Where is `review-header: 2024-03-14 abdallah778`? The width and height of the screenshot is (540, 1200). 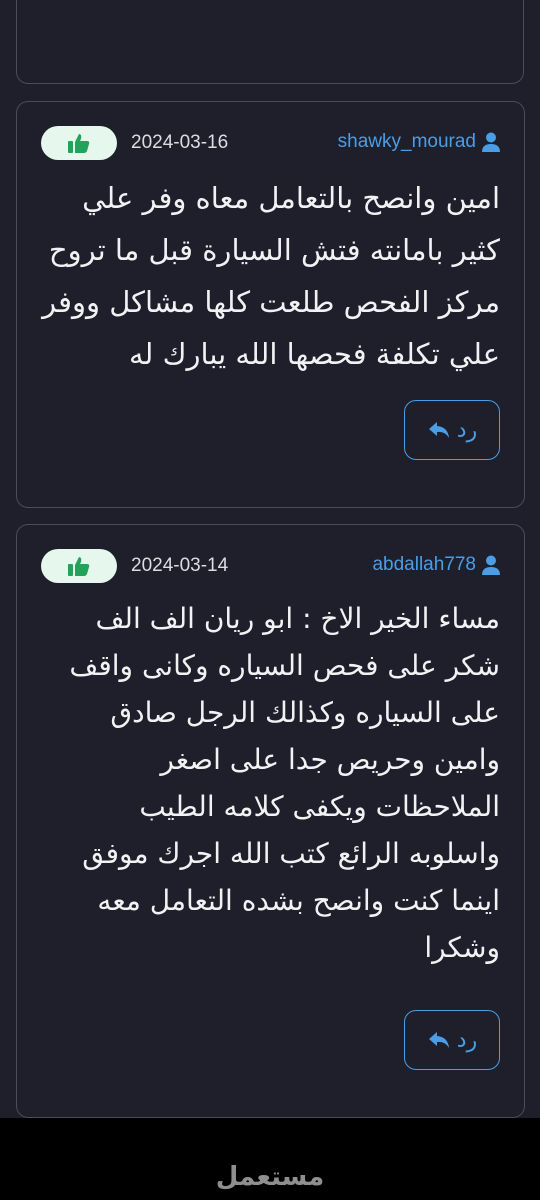
review-header: 2024-03-14 abdallah778 is located at coordinates (270, 566).